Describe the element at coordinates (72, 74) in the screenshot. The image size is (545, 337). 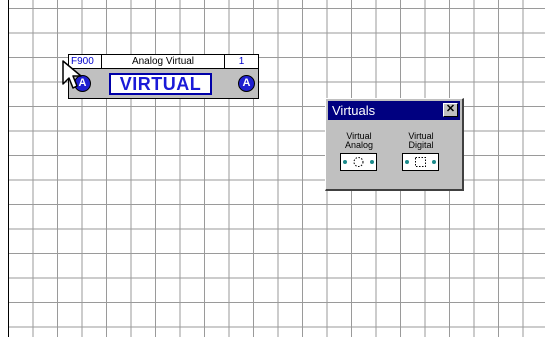
I see `mouse-cursor-icon` at that location.